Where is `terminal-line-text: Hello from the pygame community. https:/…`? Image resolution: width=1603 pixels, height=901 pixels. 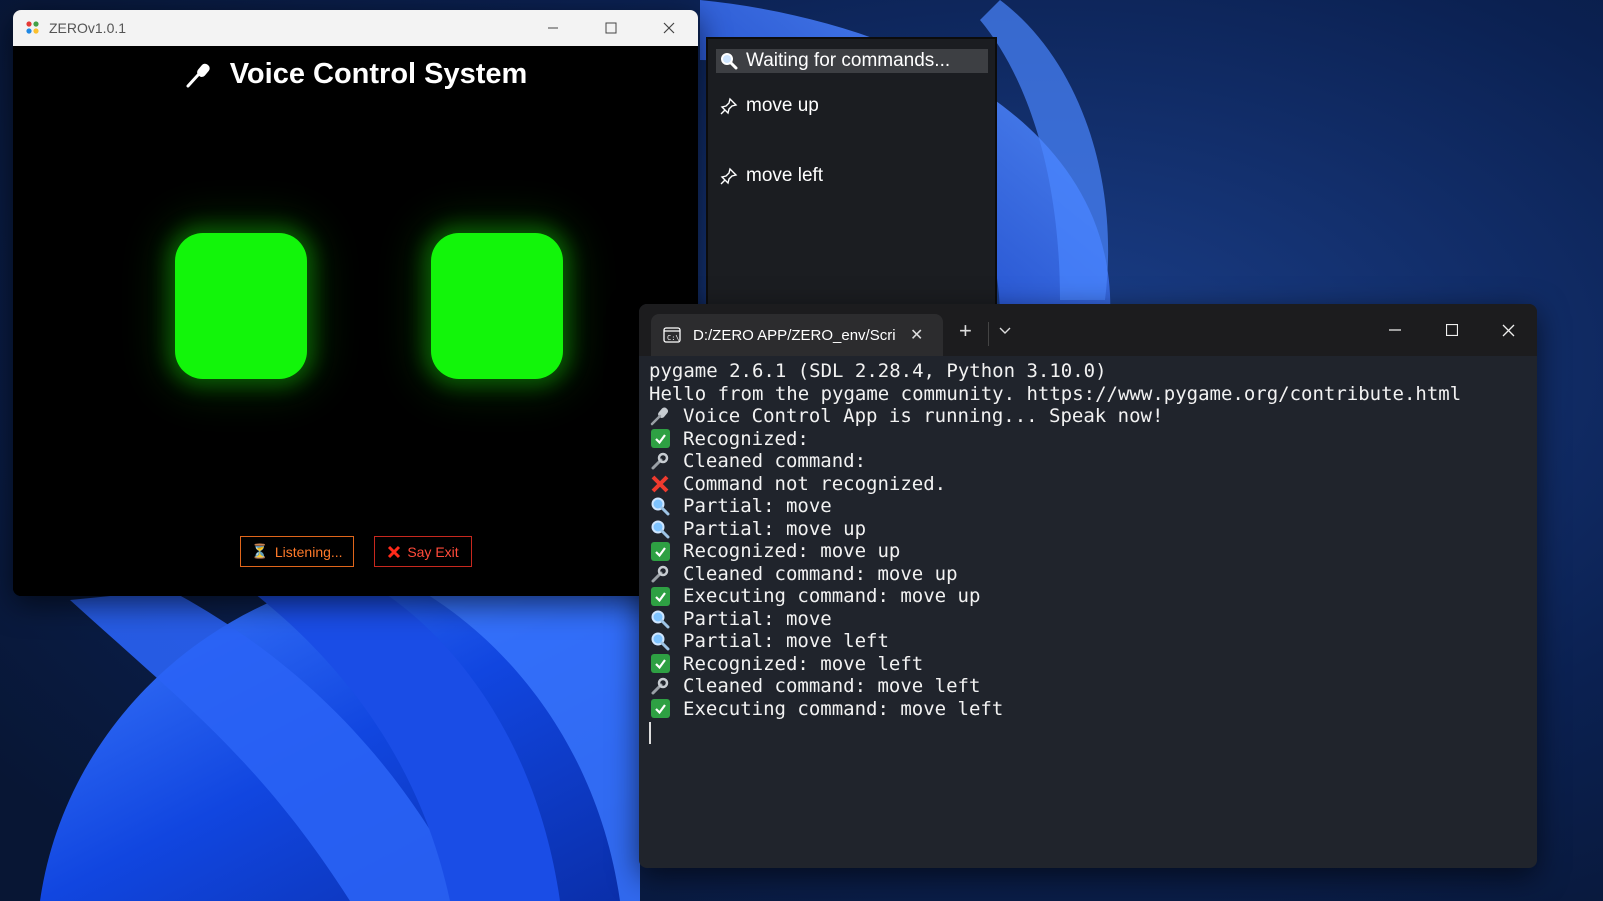
terminal-line-text: Hello from the pygame community. https:/… is located at coordinates (1055, 393).